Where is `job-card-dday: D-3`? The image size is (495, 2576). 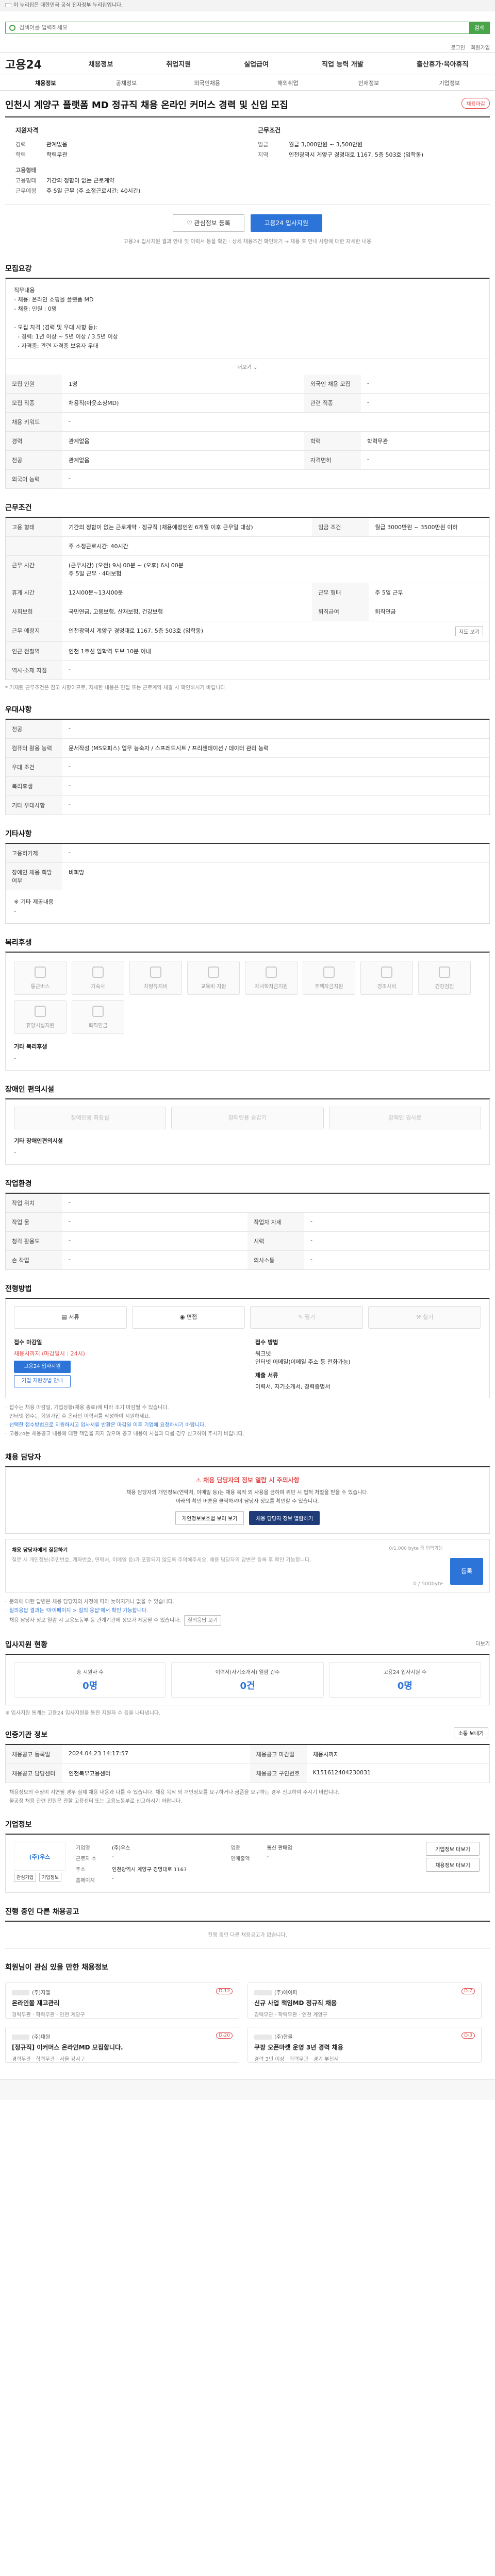
job-card-dday: D-3 is located at coordinates (468, 2035).